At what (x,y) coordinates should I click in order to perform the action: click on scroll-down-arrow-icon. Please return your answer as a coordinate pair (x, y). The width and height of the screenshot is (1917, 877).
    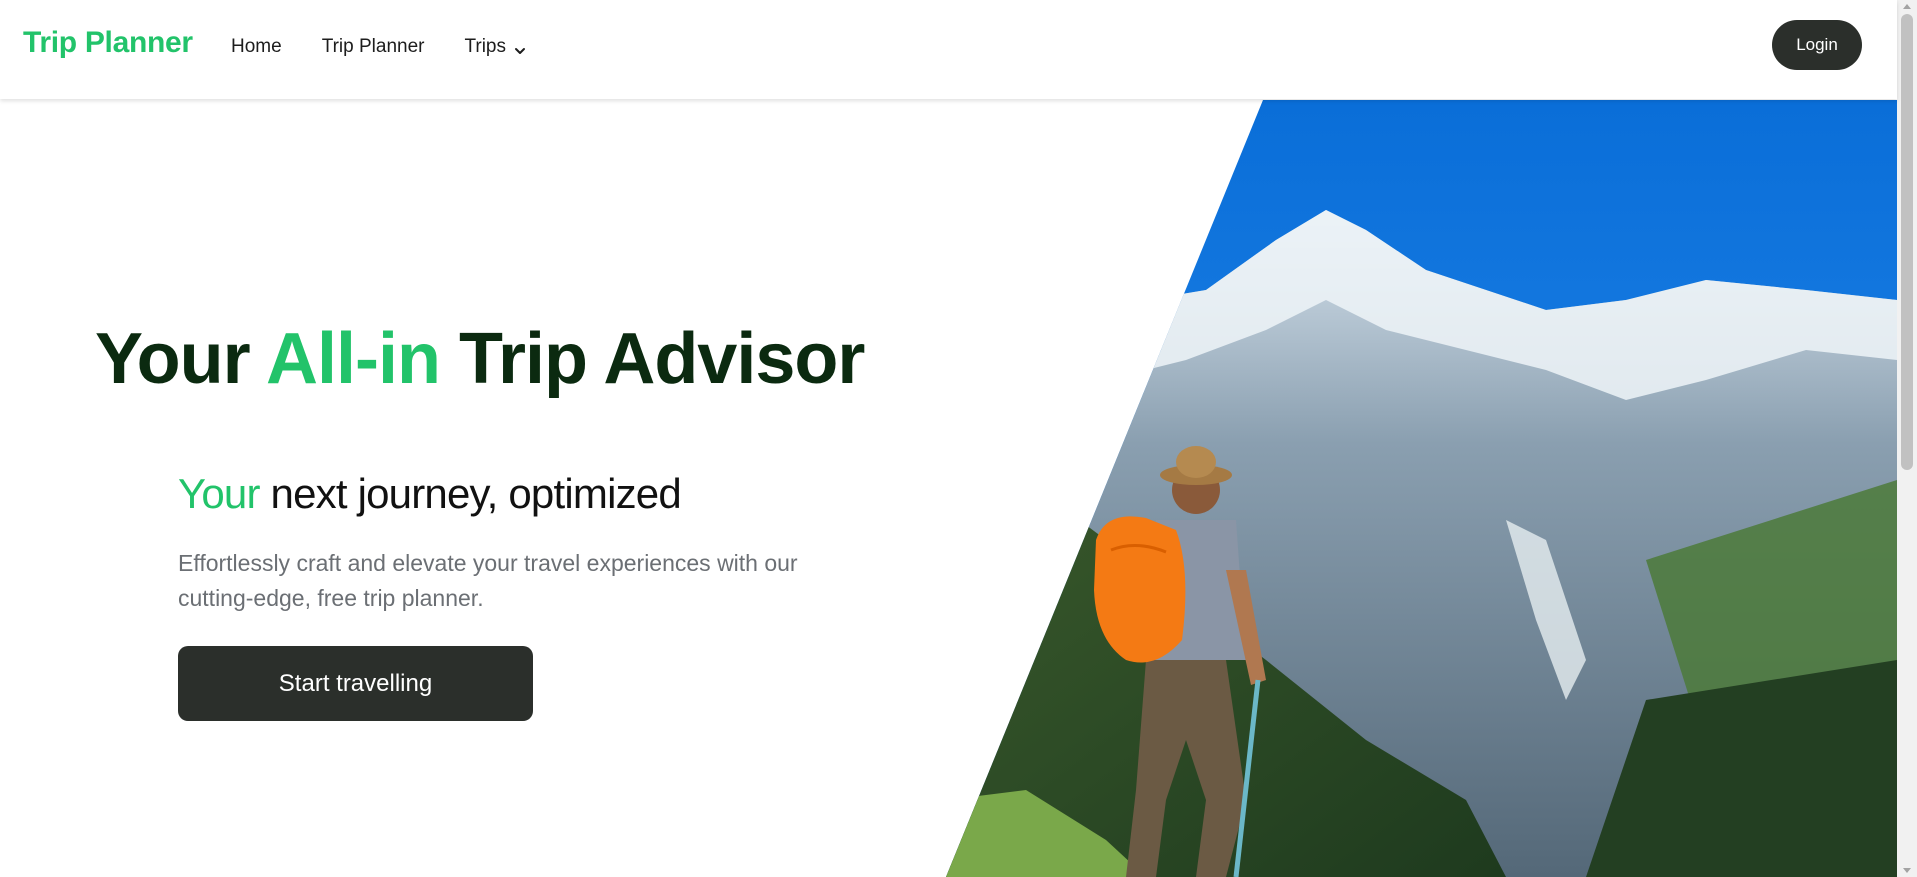
    Looking at the image, I should click on (1907, 870).